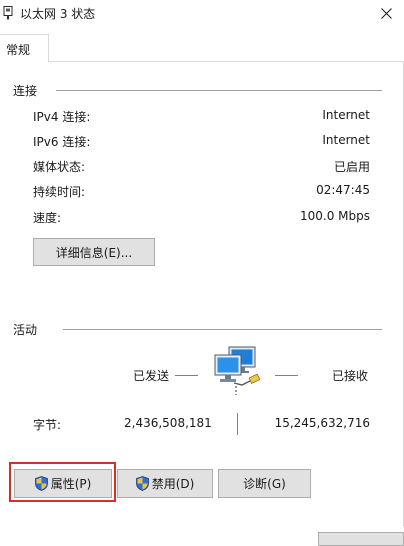 This screenshot has width=404, height=546. What do you see at coordinates (62, 142) in the screenshot?
I see `ipv6-label: IPv6 连接:` at bounding box center [62, 142].